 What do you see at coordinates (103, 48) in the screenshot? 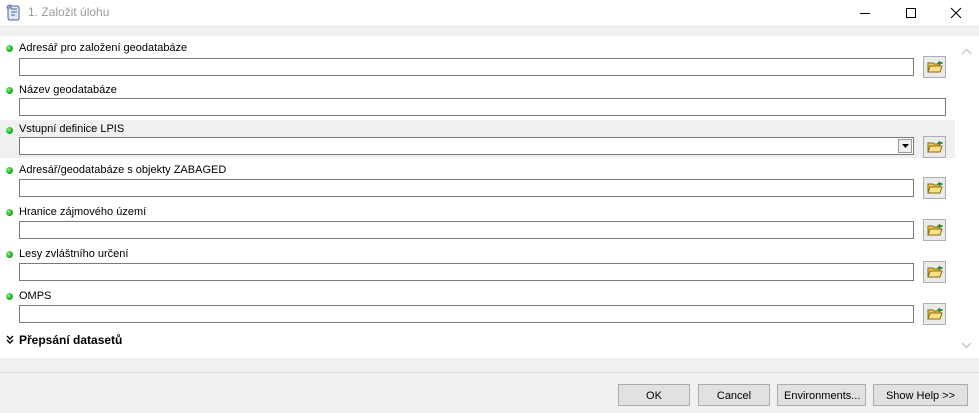
I see `param-label-output-folder: Adresář pro založení geodatabáze` at bounding box center [103, 48].